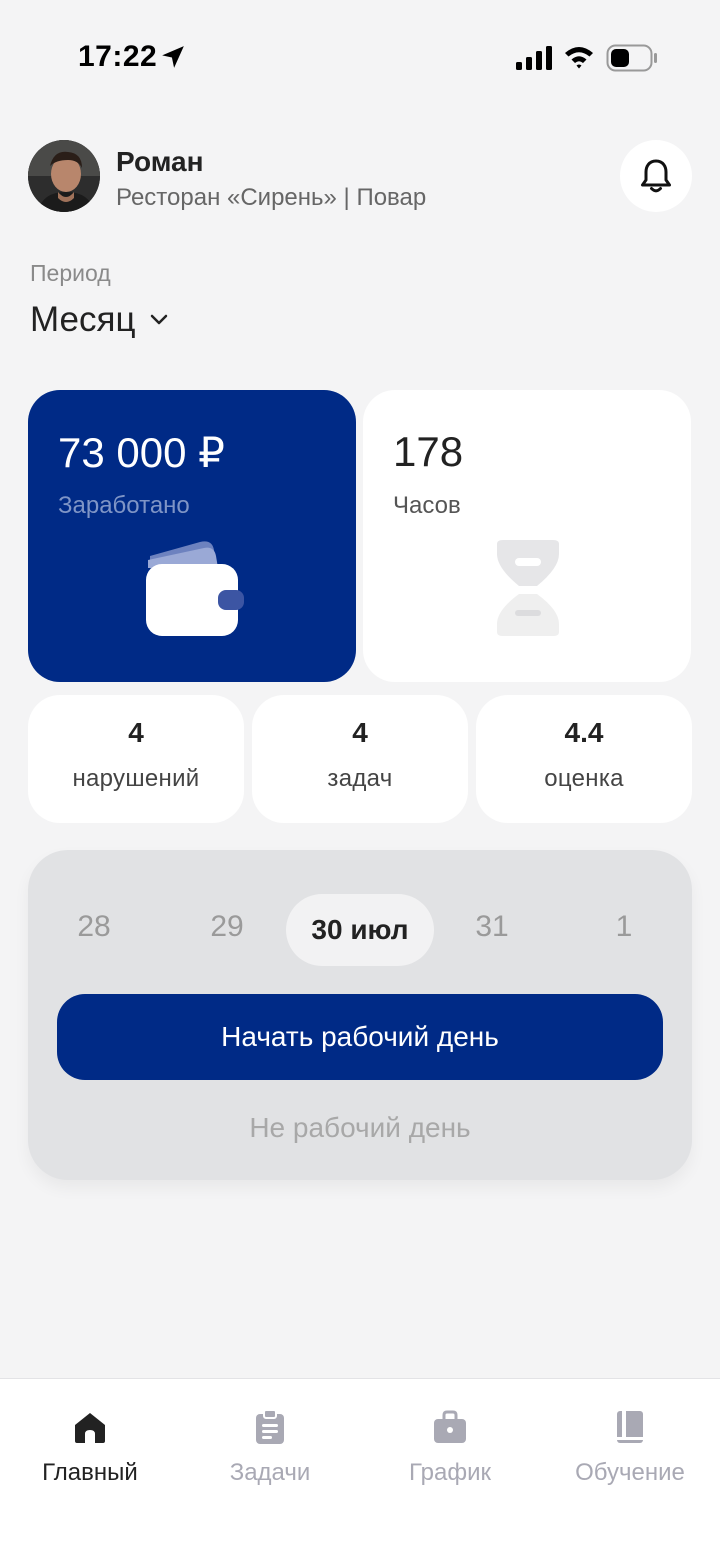  What do you see at coordinates (136, 759) in the screenshot?
I see `violations-stat: 4 нарушений` at bounding box center [136, 759].